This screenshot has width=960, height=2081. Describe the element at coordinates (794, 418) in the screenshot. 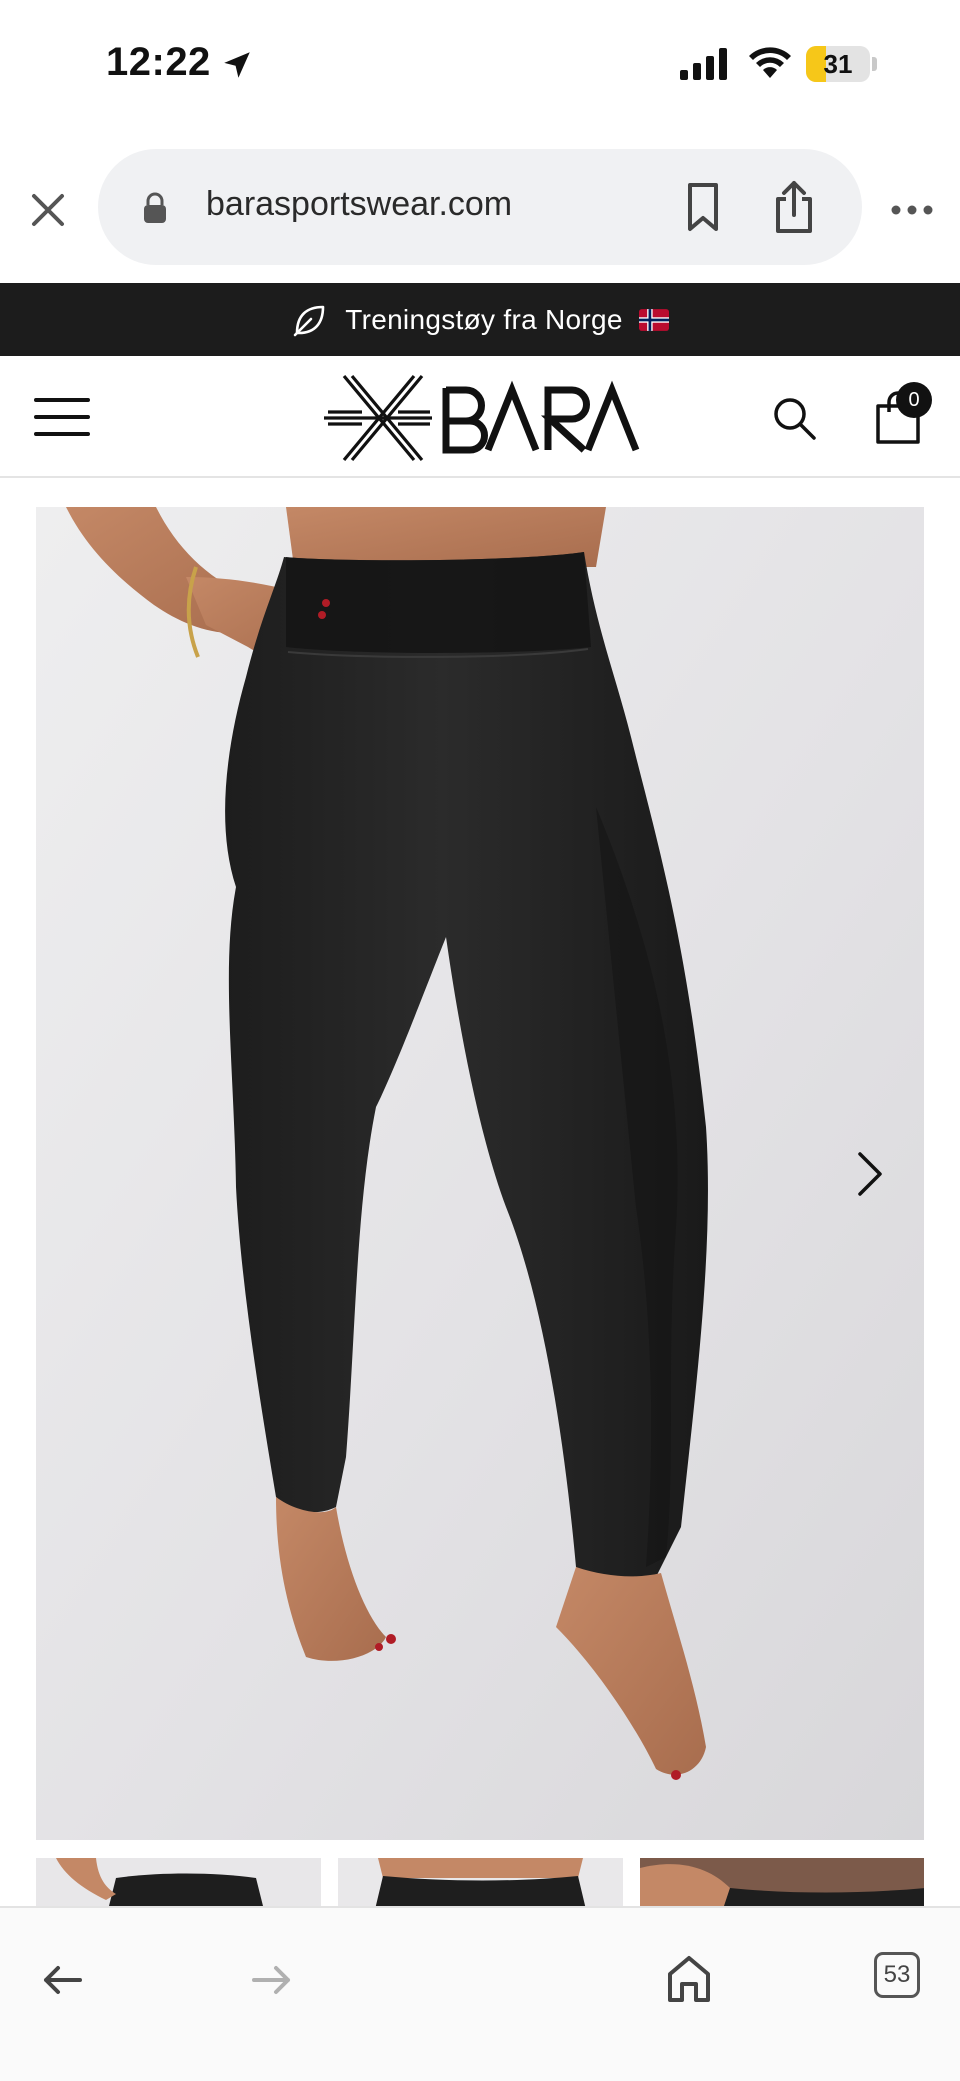

I see `search-icon` at that location.